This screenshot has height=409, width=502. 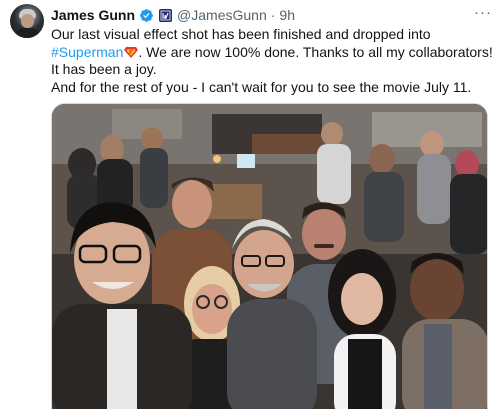 What do you see at coordinates (104, 69) in the screenshot?
I see `tweet-text-line: It has been a joy.` at bounding box center [104, 69].